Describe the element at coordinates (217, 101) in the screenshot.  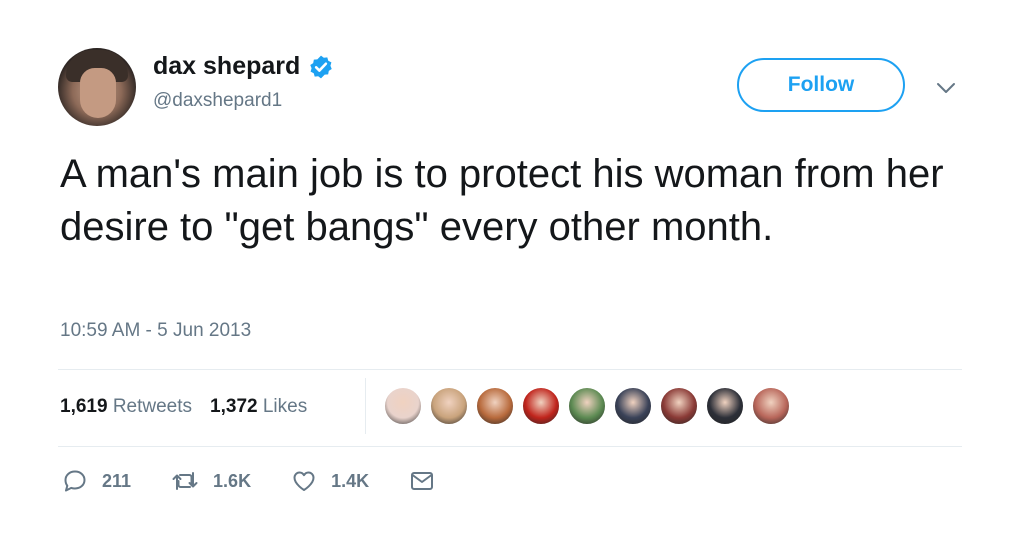
I see `user-handle: @daxshepard1` at that location.